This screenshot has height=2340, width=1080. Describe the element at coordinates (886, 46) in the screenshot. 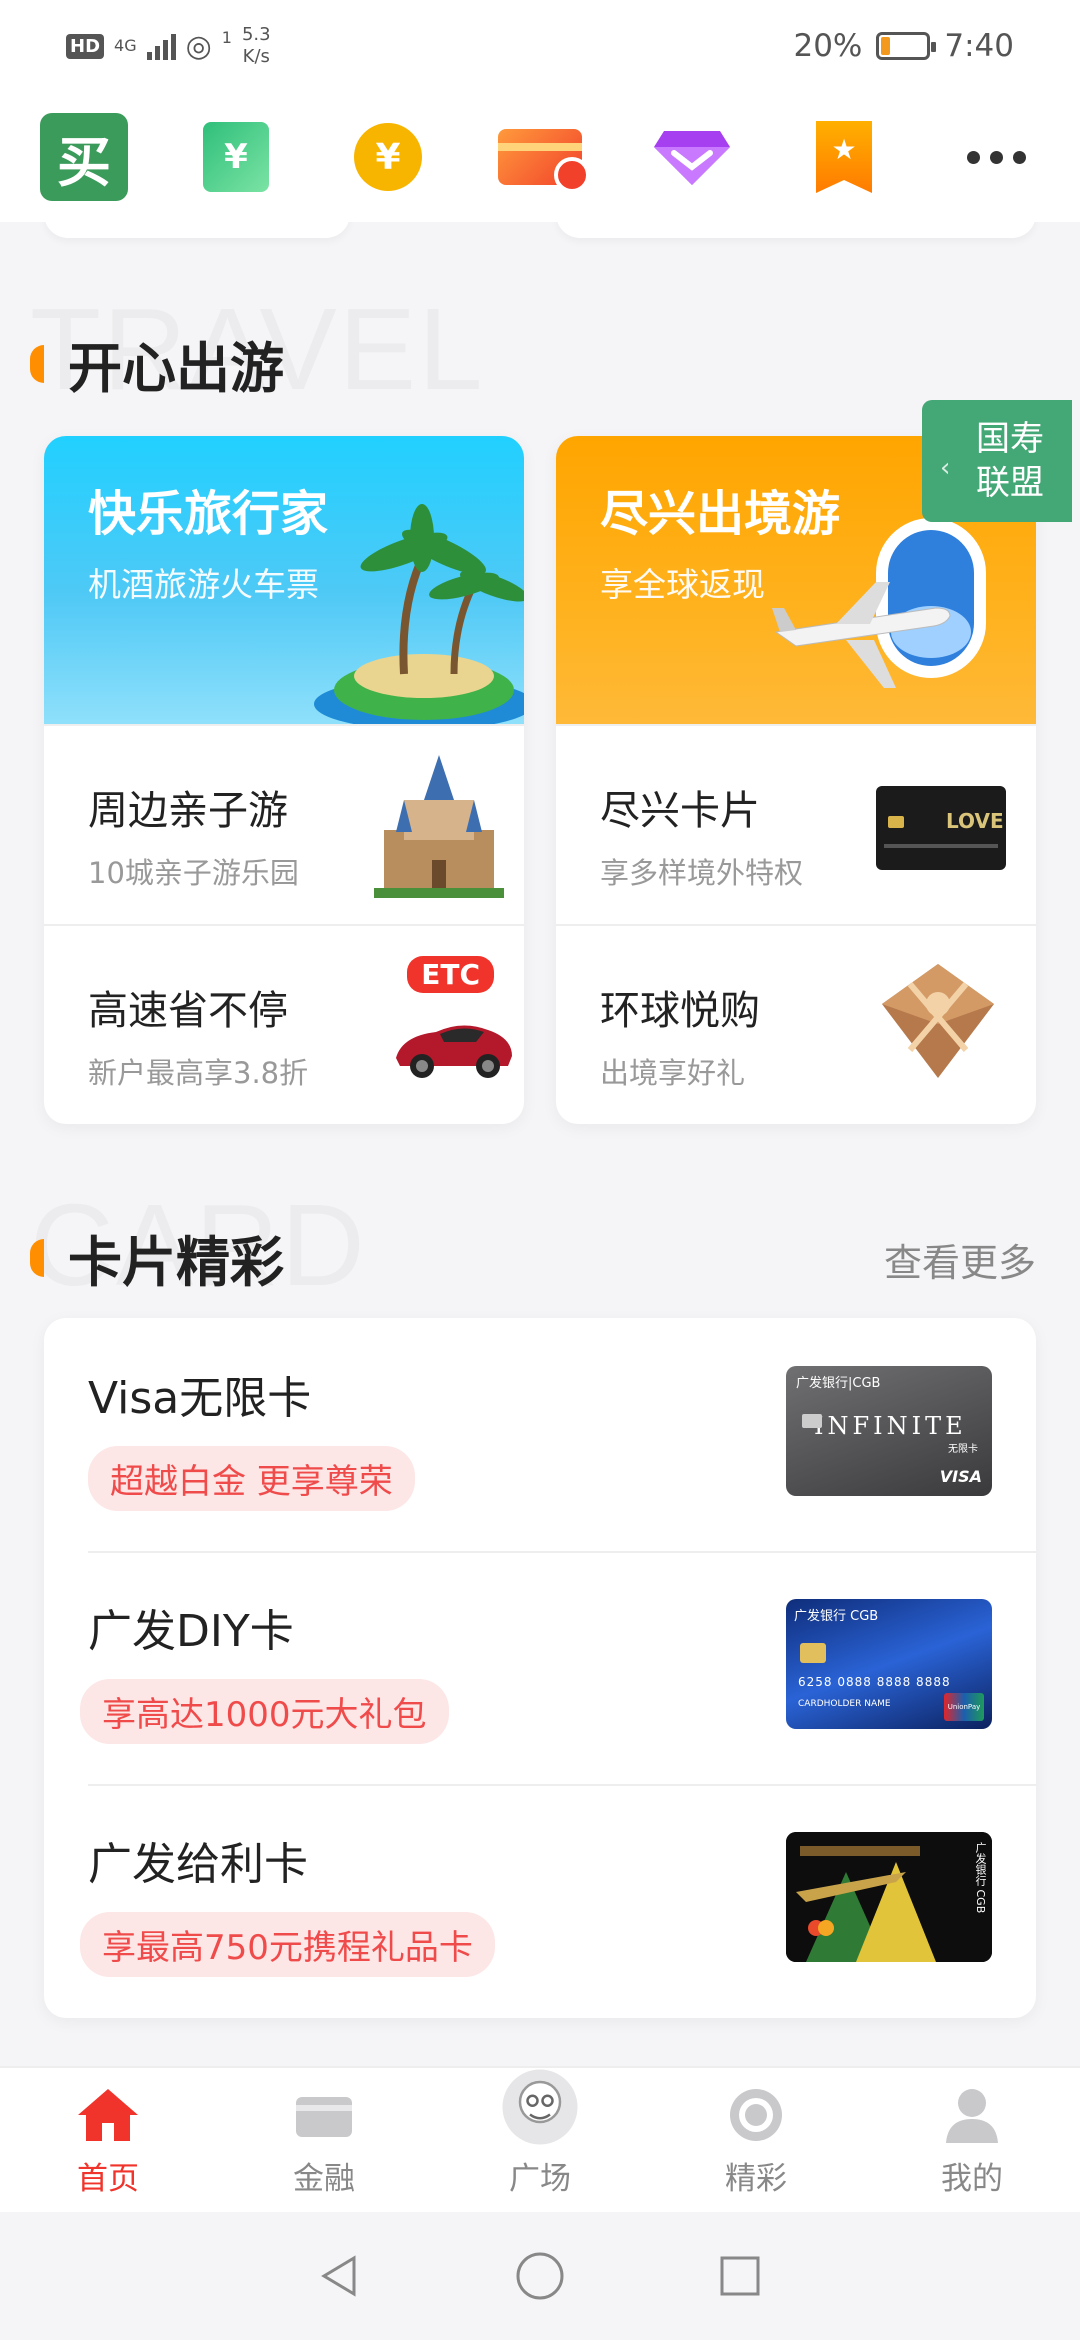

I see `battery-fill` at that location.